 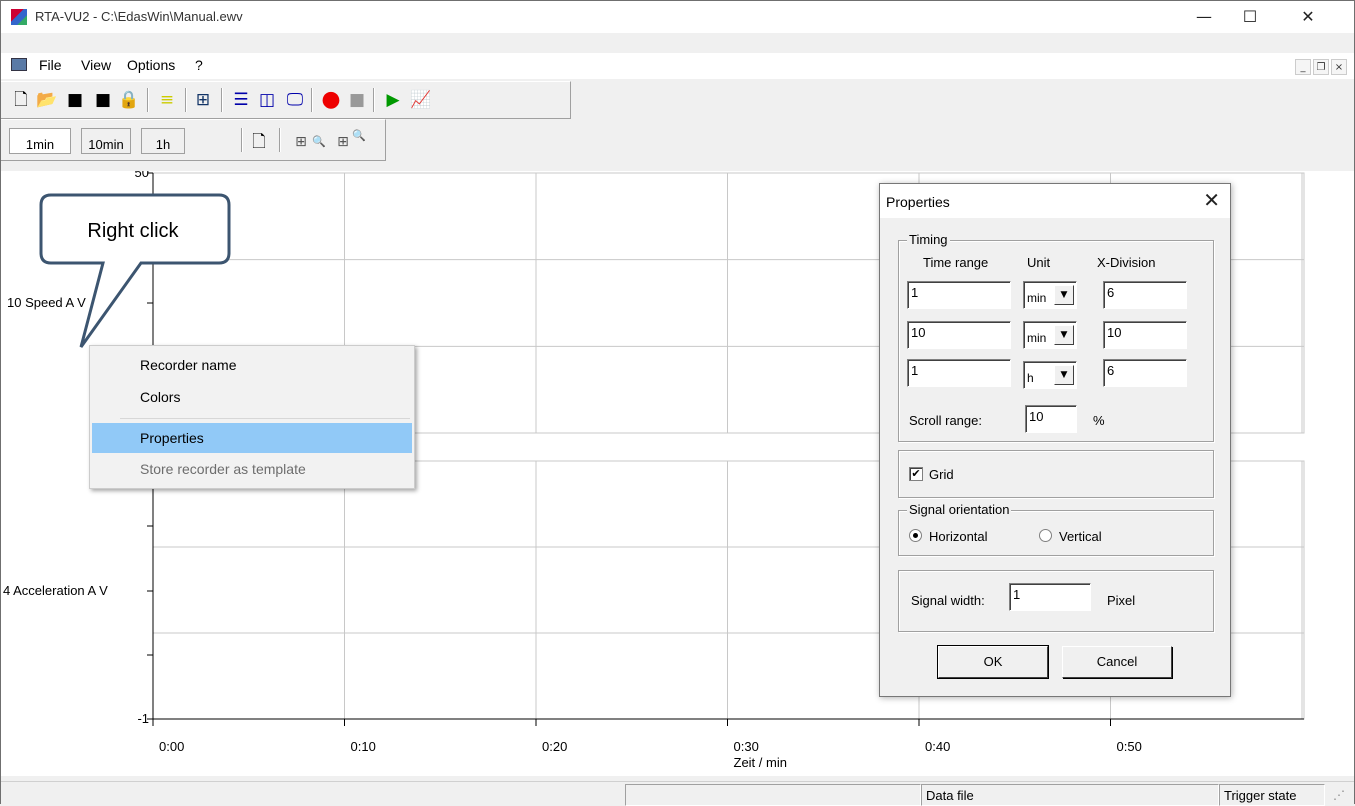 What do you see at coordinates (958, 536) in the screenshot?
I see `horizontal-label: Horizontal` at bounding box center [958, 536].